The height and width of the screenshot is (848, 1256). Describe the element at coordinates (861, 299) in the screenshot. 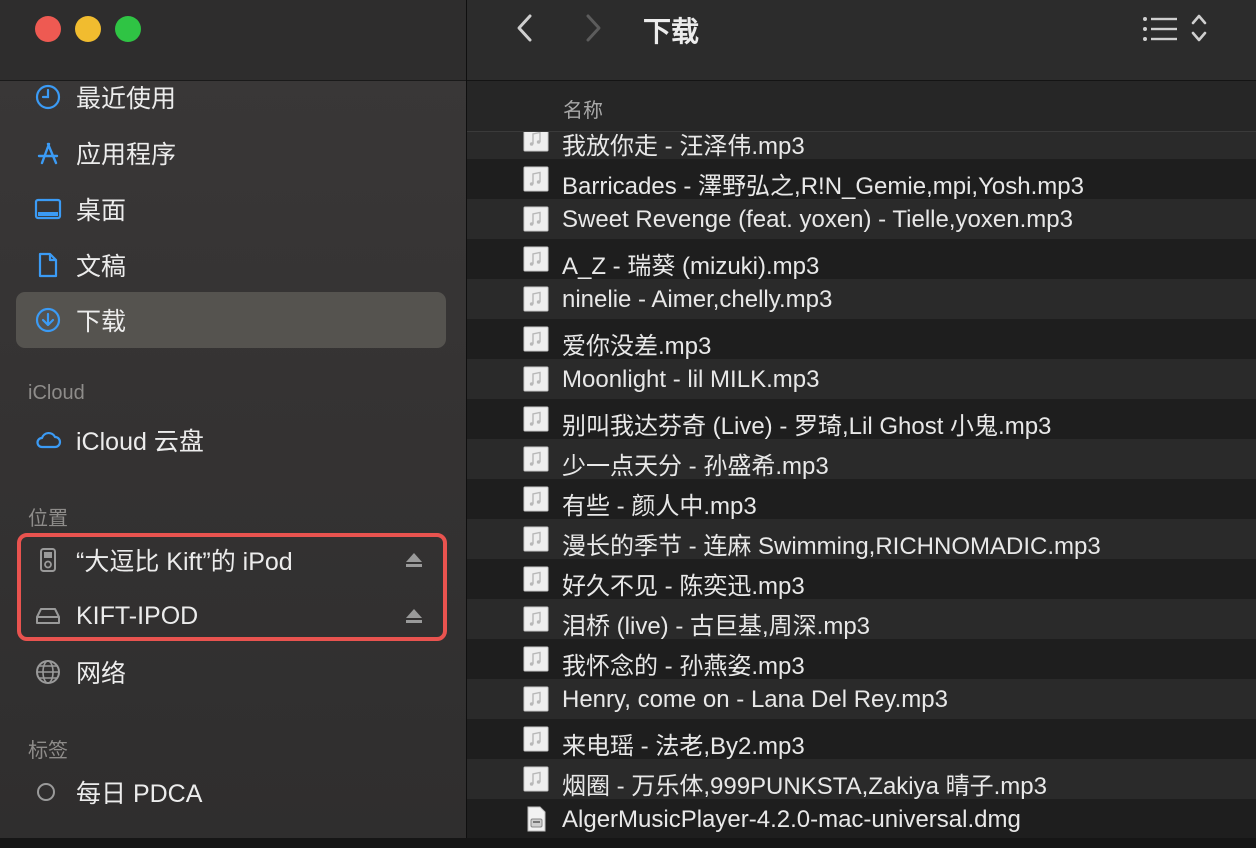

I see `file-row: ninelie - Aimer,chelly.mp3` at that location.